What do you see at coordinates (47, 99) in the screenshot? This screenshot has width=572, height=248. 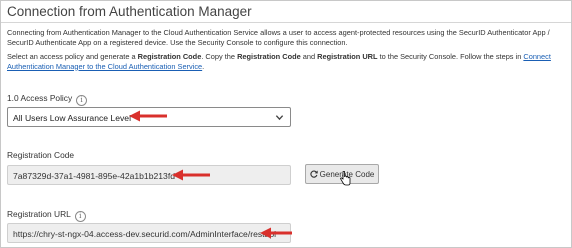 I see `access-policy-label: 1.0 Access Policy i` at bounding box center [47, 99].